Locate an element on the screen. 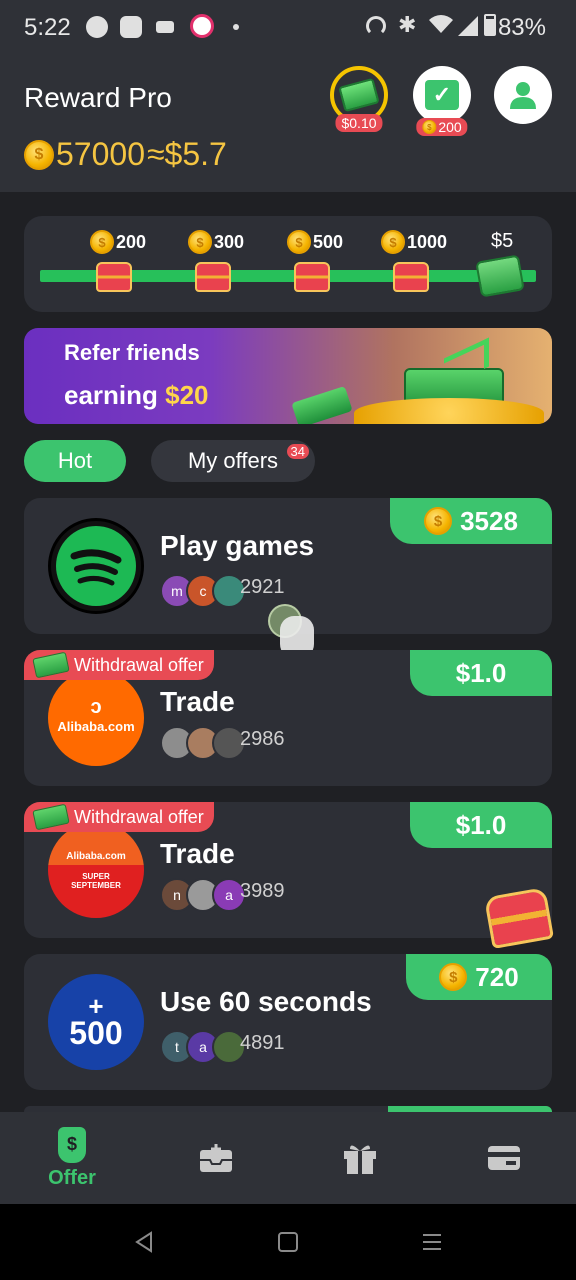 This screenshot has width=576, height=1280. calendar-check-icon: ✓ is located at coordinates (442, 95).